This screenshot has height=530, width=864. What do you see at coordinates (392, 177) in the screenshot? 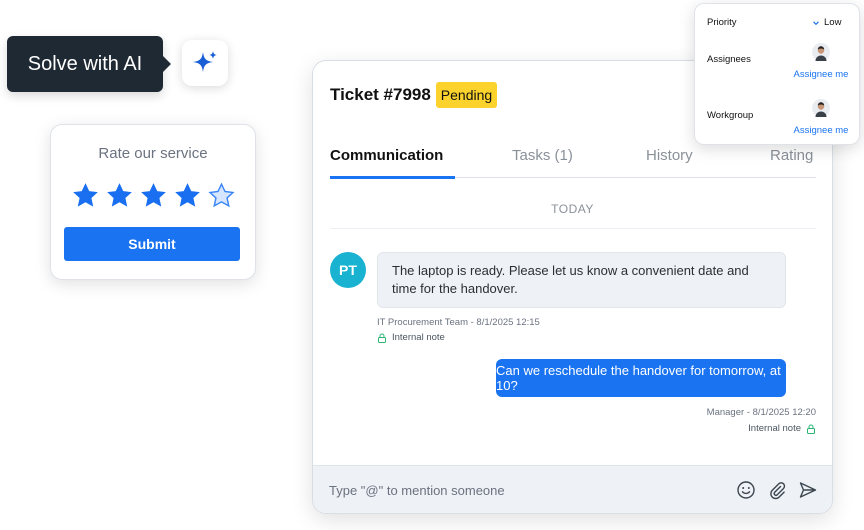
I see `active-tab-indicator` at bounding box center [392, 177].